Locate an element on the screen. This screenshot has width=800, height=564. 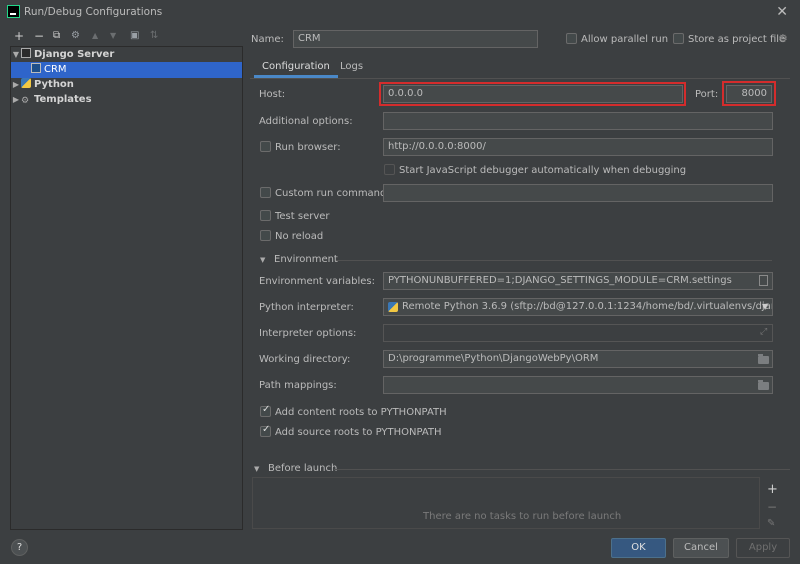
add-content-roots-label: Add content roots to PYTHONPATH is located at coordinates (361, 412).